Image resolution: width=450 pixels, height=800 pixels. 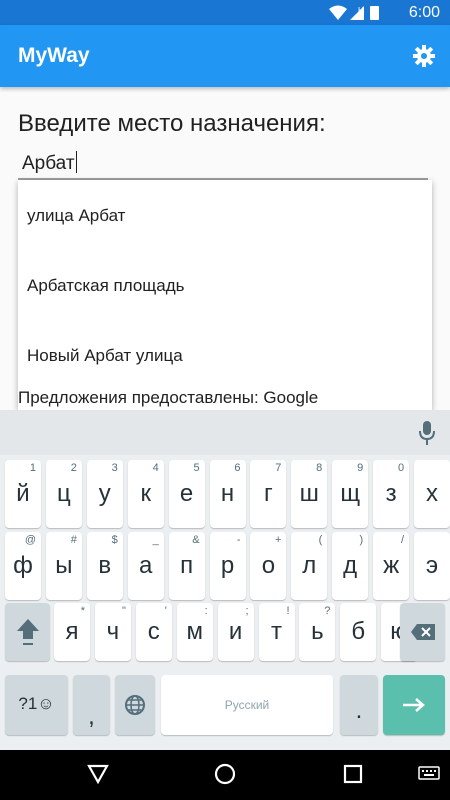 I want to click on key-letter-label: г, so click(x=268, y=493).